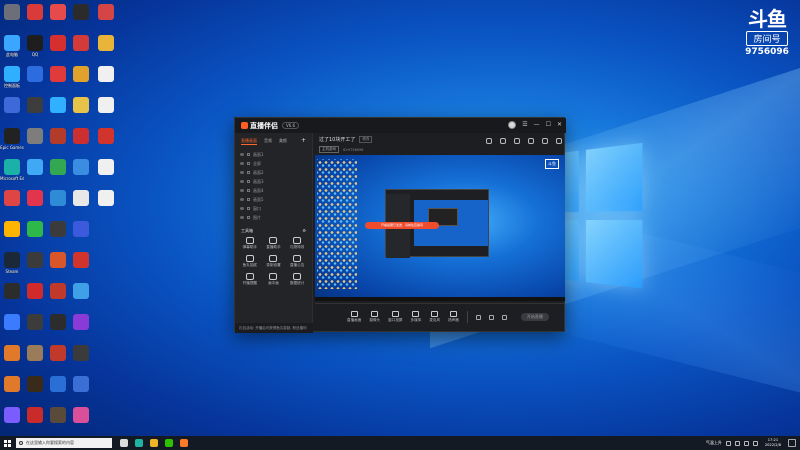 This screenshot has height=450, width=800. Describe the element at coordinates (728, 443) in the screenshot. I see `chevron-up-icon` at that location.